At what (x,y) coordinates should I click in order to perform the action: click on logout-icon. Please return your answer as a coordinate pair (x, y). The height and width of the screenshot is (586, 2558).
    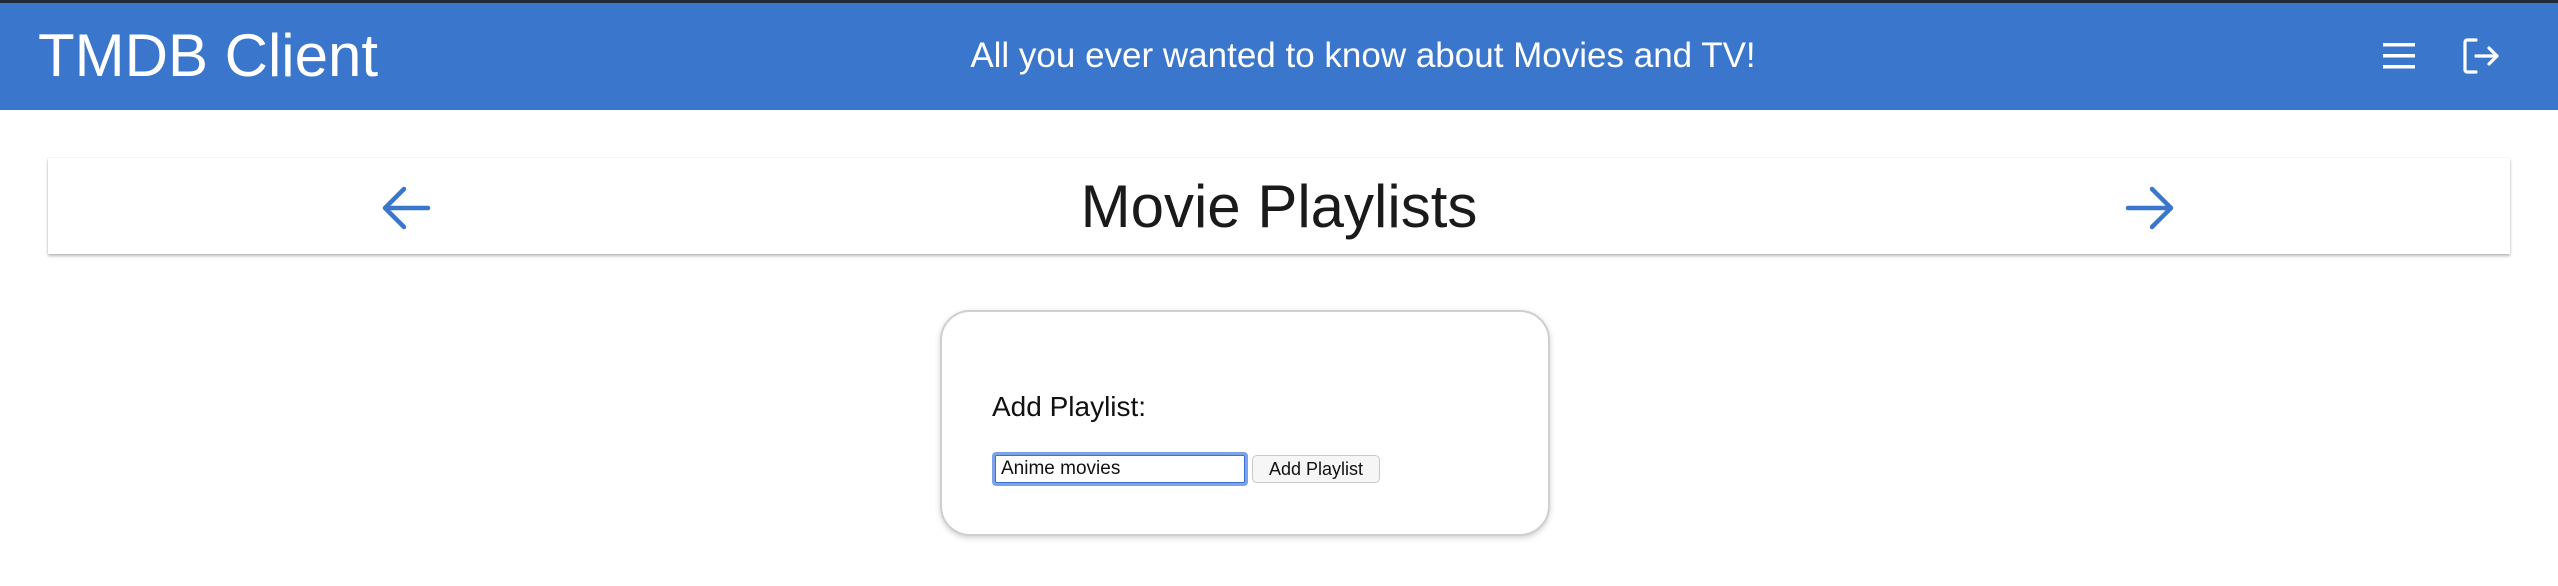
    Looking at the image, I should click on (2481, 56).